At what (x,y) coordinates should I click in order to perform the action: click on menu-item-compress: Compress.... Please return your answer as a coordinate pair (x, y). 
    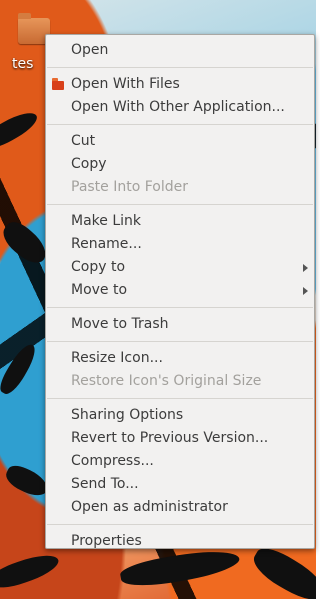
    Looking at the image, I should click on (180, 461).